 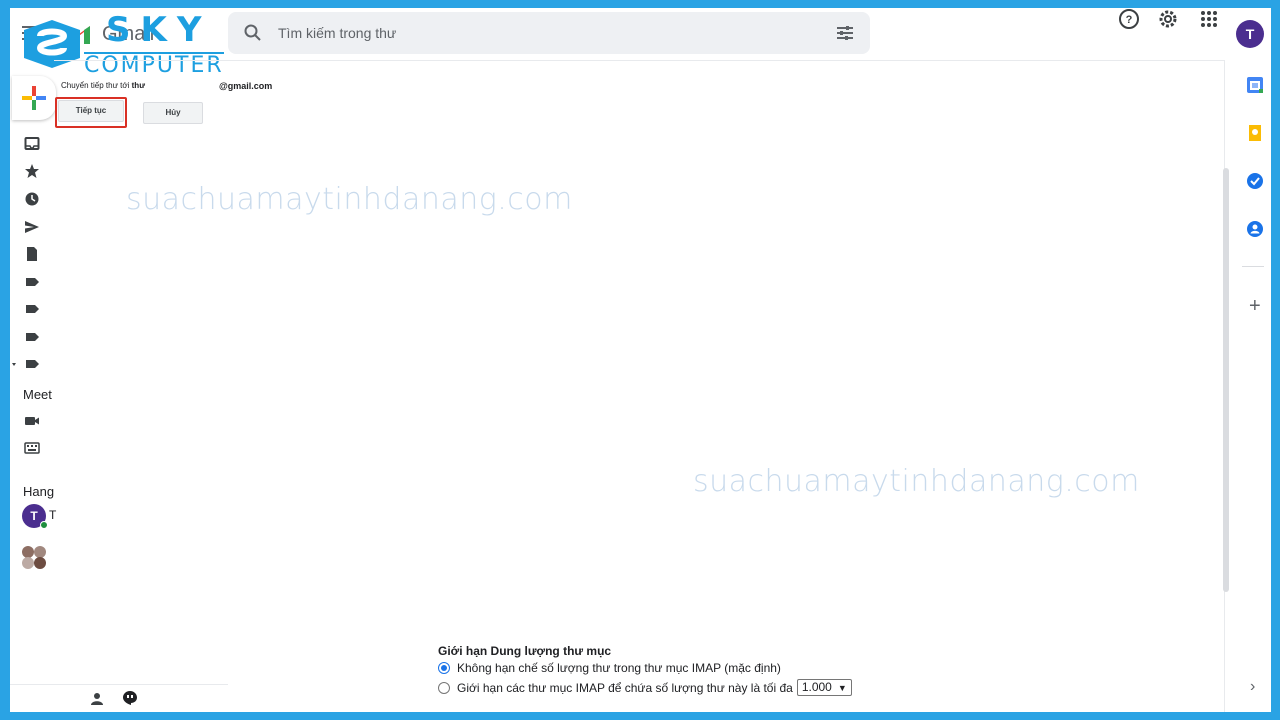 I want to click on help-icon: ?, so click(x=1129, y=19).